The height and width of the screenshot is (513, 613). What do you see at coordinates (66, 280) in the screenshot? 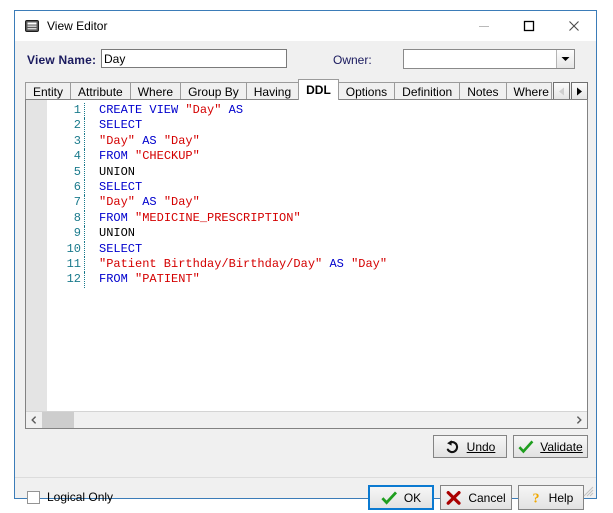
I see `line-number: 12` at bounding box center [66, 280].